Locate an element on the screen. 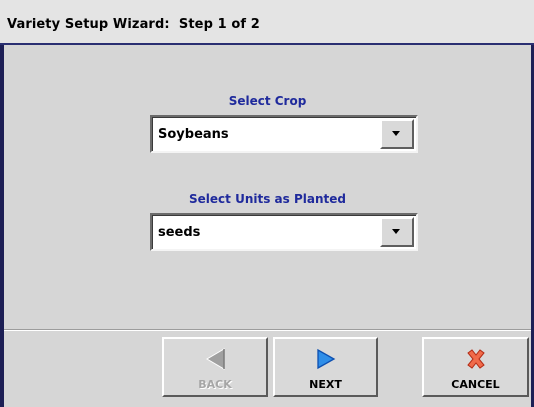 The height and width of the screenshot is (407, 534). select-crop-label: Select Crop is located at coordinates (267, 101).